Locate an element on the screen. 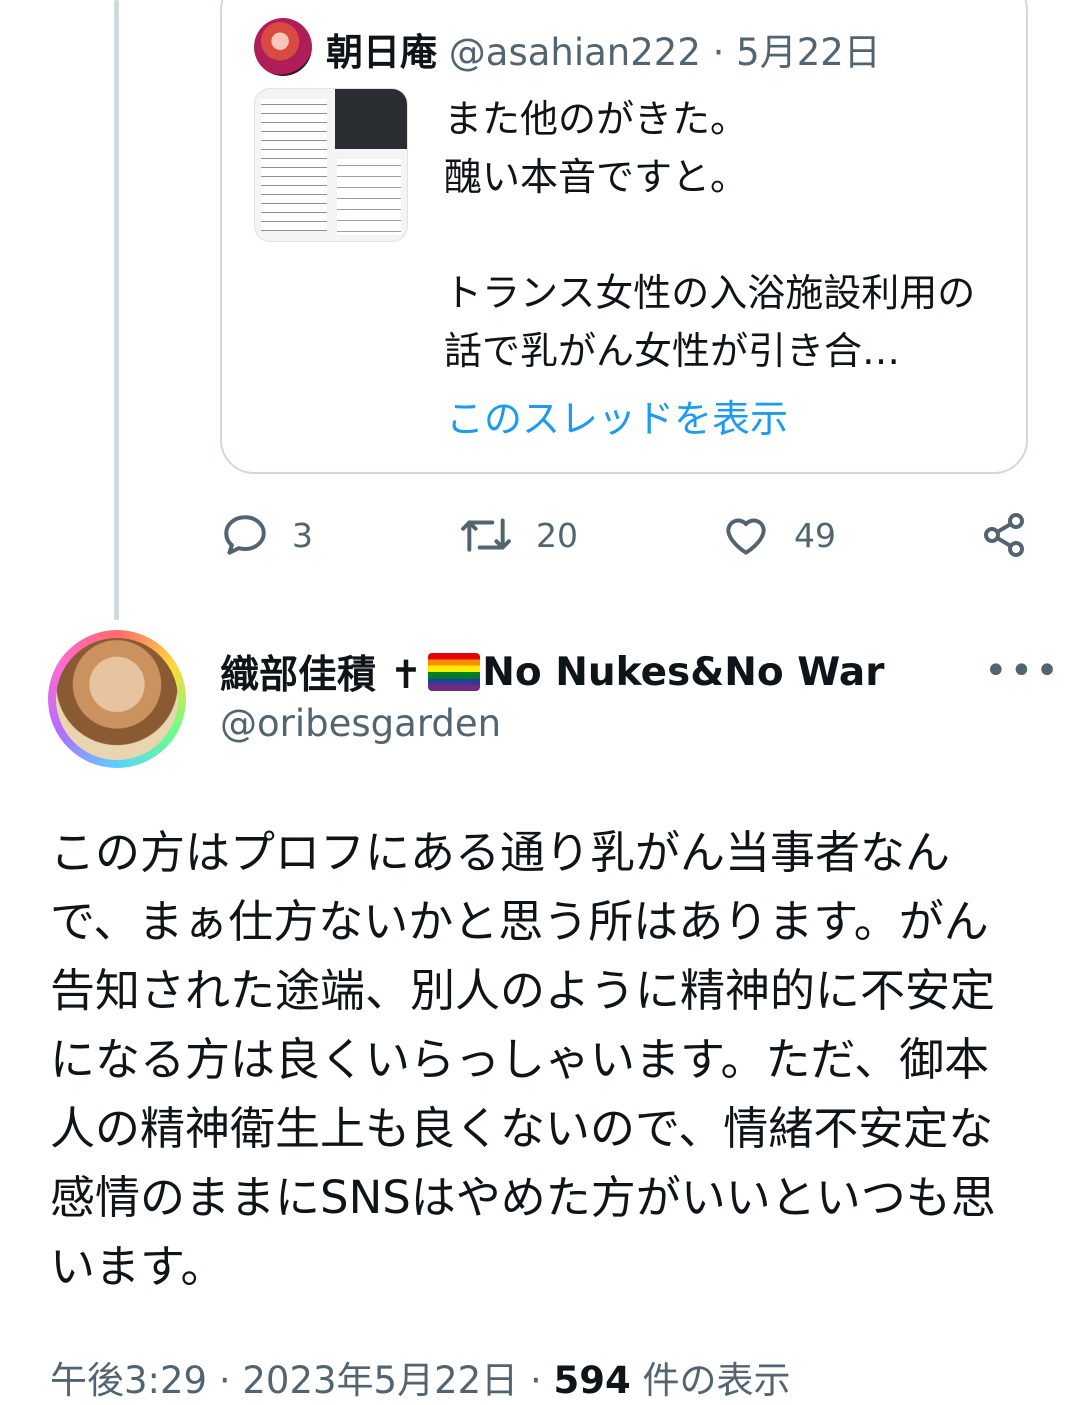 Image resolution: width=1080 pixels, height=1405 pixels. retweet-button: 20 is located at coordinates (518, 535).